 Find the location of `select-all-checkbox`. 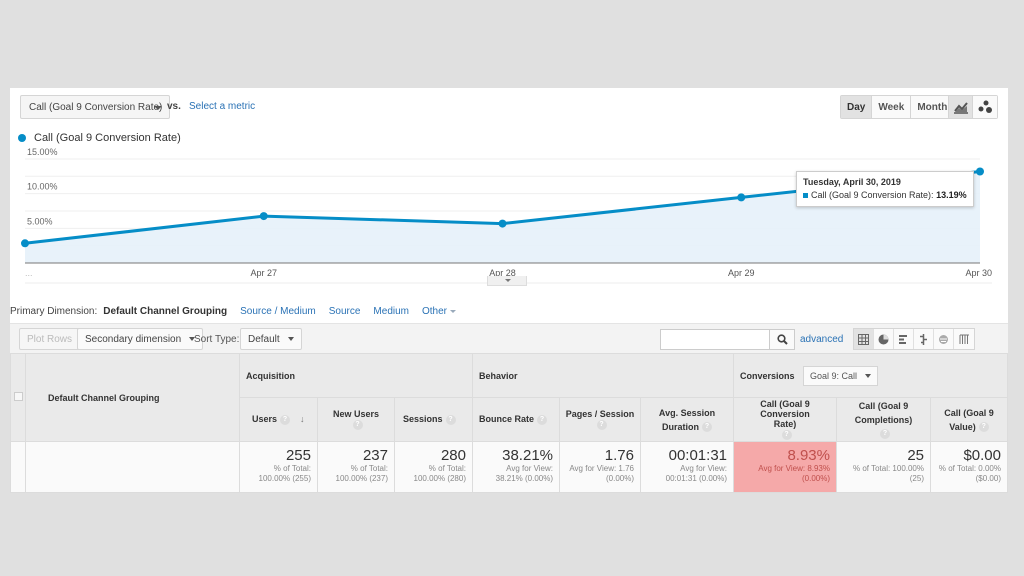

select-all-checkbox is located at coordinates (18, 396).